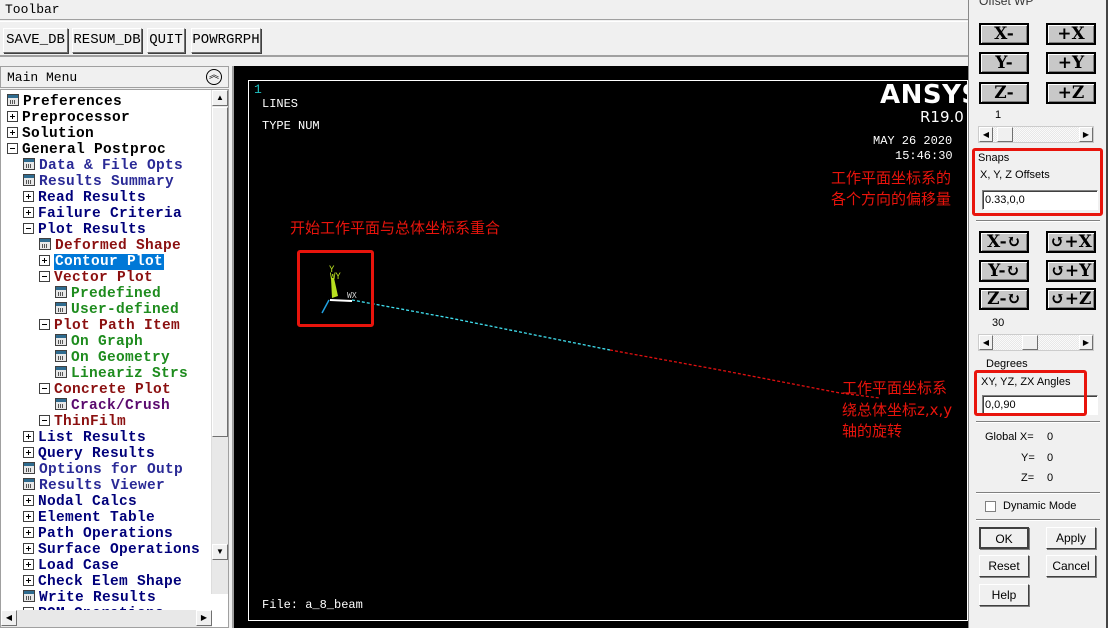 The height and width of the screenshot is (628, 1108). Describe the element at coordinates (1050, 458) in the screenshot. I see `global-y-value: 0` at that location.